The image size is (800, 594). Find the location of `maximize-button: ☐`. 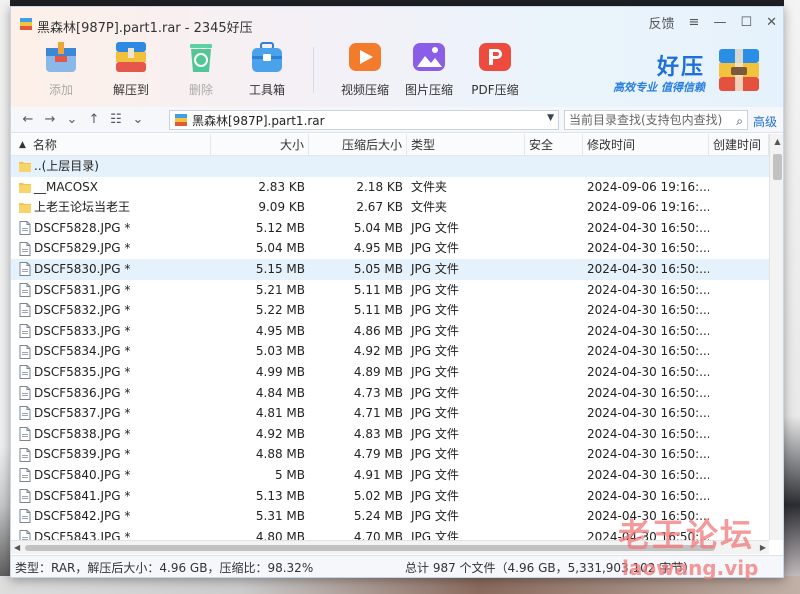

maximize-button: ☐ is located at coordinates (746, 22).